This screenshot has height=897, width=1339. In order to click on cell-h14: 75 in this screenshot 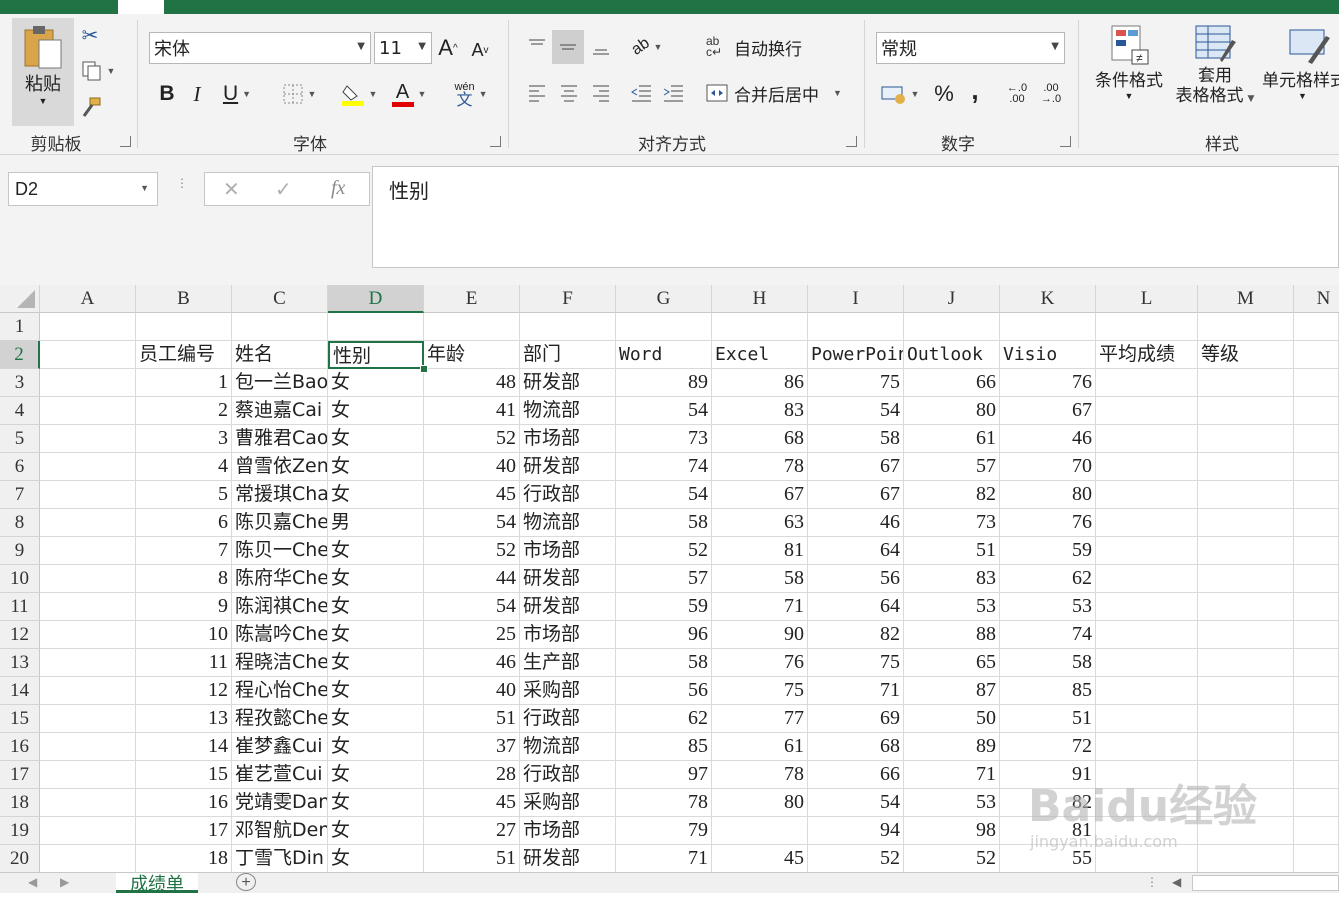, I will do `click(760, 691)`.